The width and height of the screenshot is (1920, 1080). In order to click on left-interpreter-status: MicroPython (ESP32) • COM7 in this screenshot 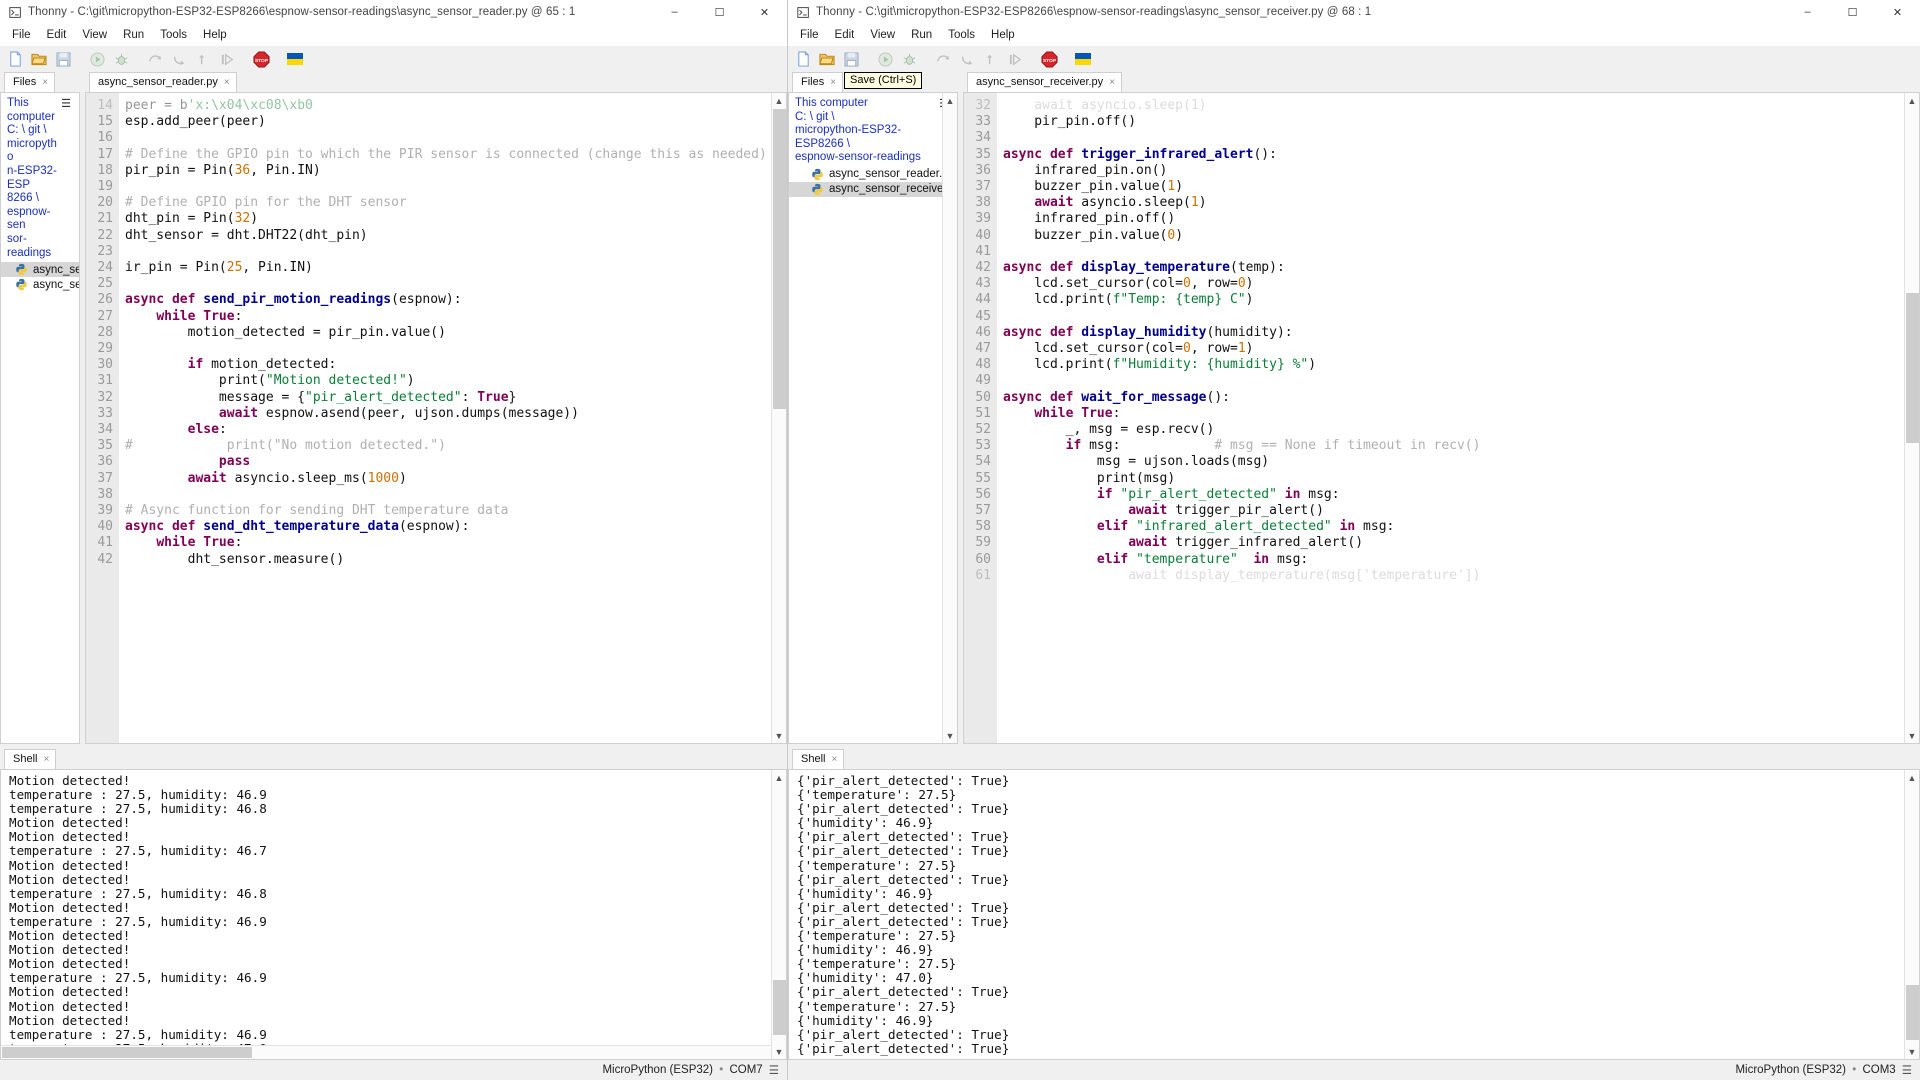, I will do `click(685, 1070)`.